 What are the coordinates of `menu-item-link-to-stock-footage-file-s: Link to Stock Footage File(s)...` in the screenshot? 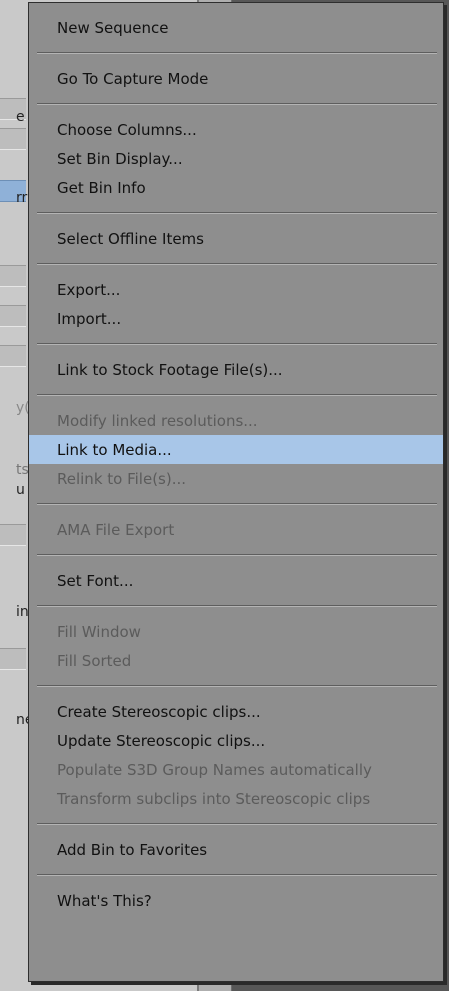 It's located at (236, 369).